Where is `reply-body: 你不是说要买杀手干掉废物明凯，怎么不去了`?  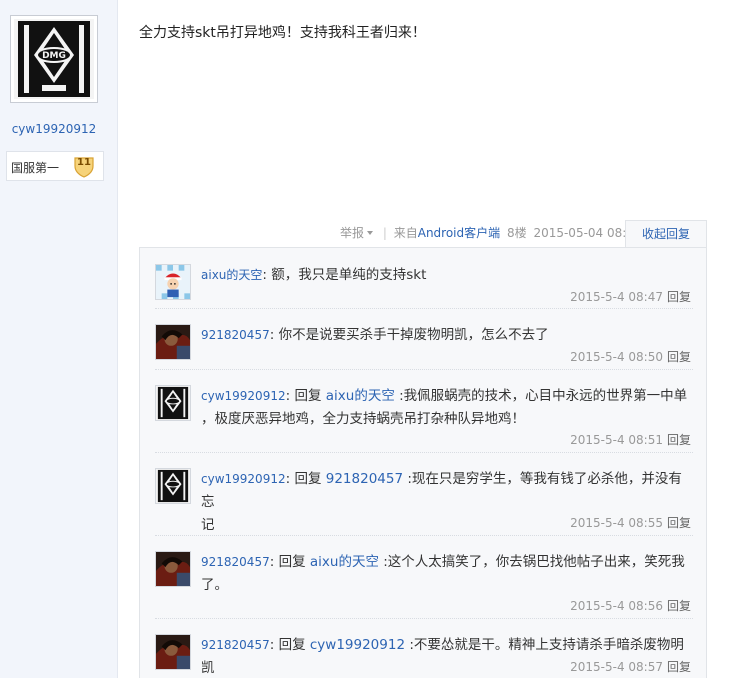
reply-body: 你不是说要买杀手干掉废物明凯，怎么不去了 is located at coordinates (413, 335).